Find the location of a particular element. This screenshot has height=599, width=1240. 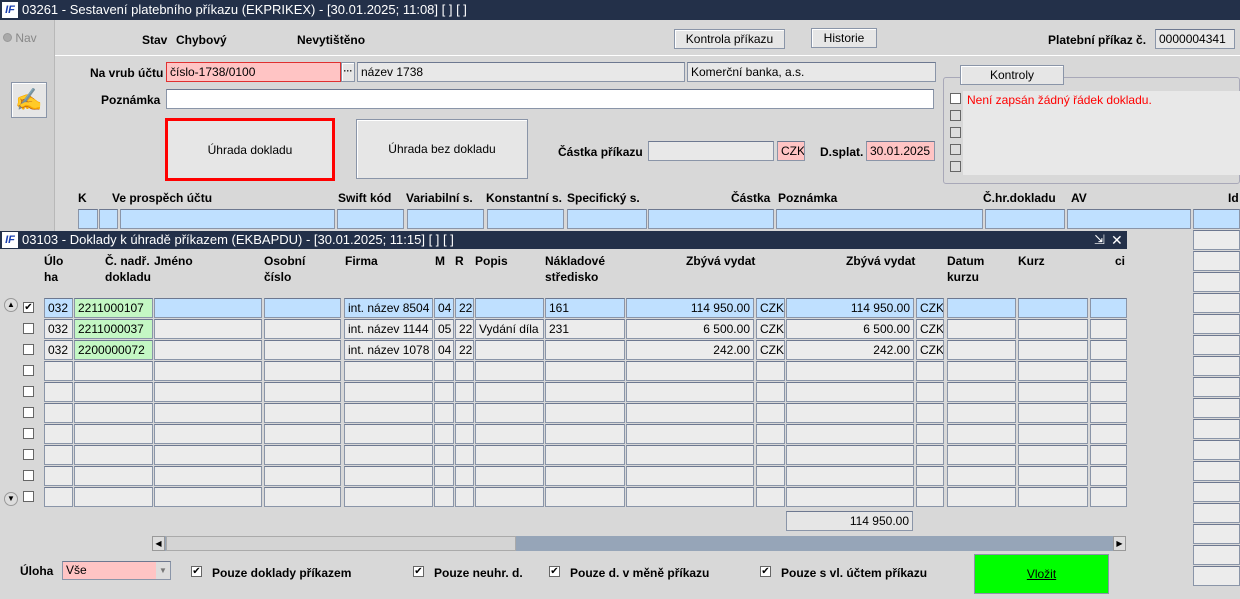

horizontal-scrollbar: ◀ ▶ is located at coordinates (639, 543).